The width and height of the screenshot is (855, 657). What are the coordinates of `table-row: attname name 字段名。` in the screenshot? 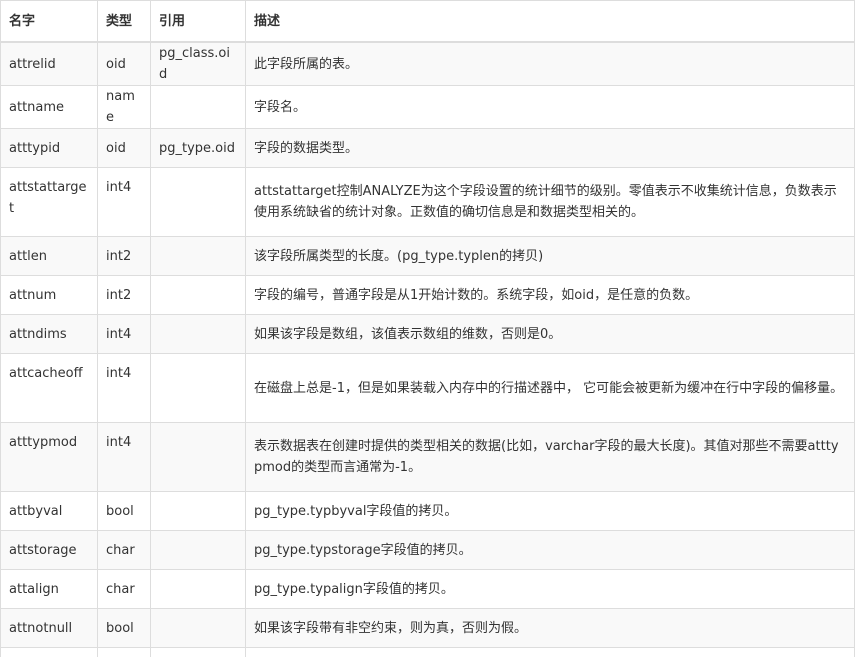 It's located at (427, 107).